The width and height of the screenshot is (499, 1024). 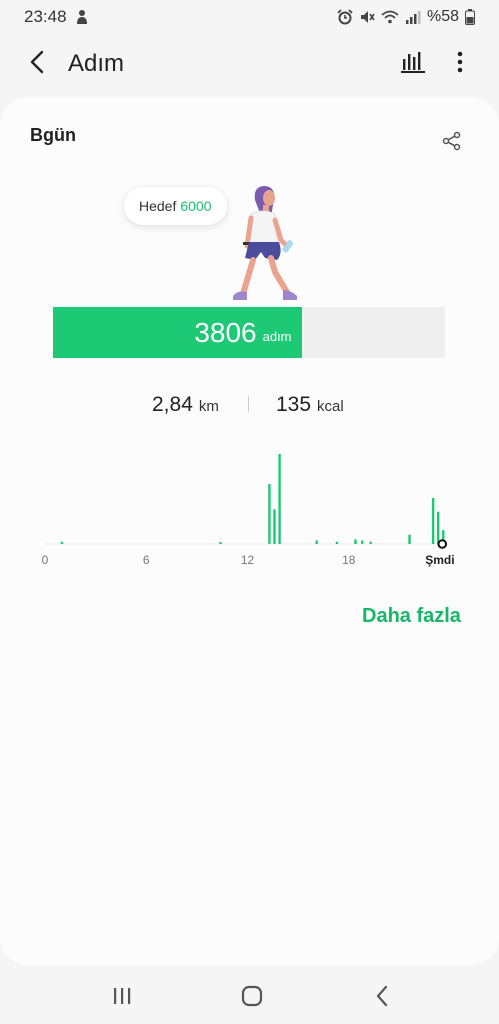 I want to click on chart-tick-label: 0, so click(x=45, y=560).